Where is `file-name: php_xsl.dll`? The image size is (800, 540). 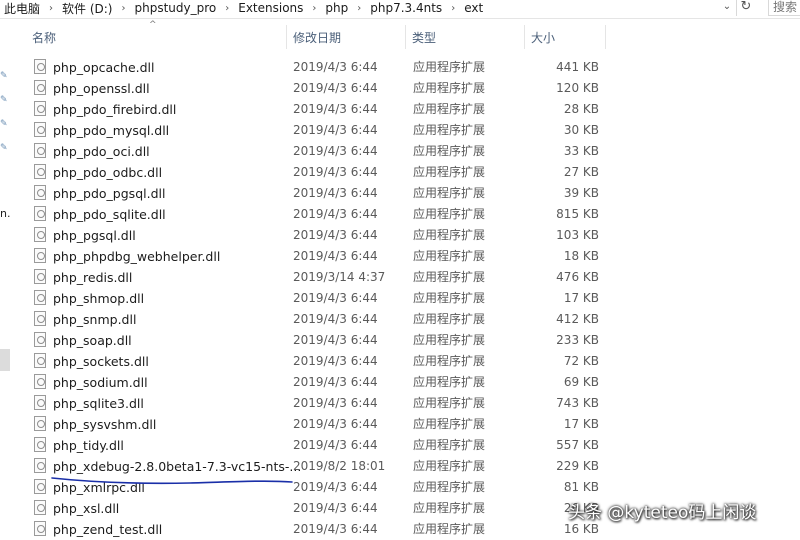 file-name: php_xsl.dll is located at coordinates (86, 508).